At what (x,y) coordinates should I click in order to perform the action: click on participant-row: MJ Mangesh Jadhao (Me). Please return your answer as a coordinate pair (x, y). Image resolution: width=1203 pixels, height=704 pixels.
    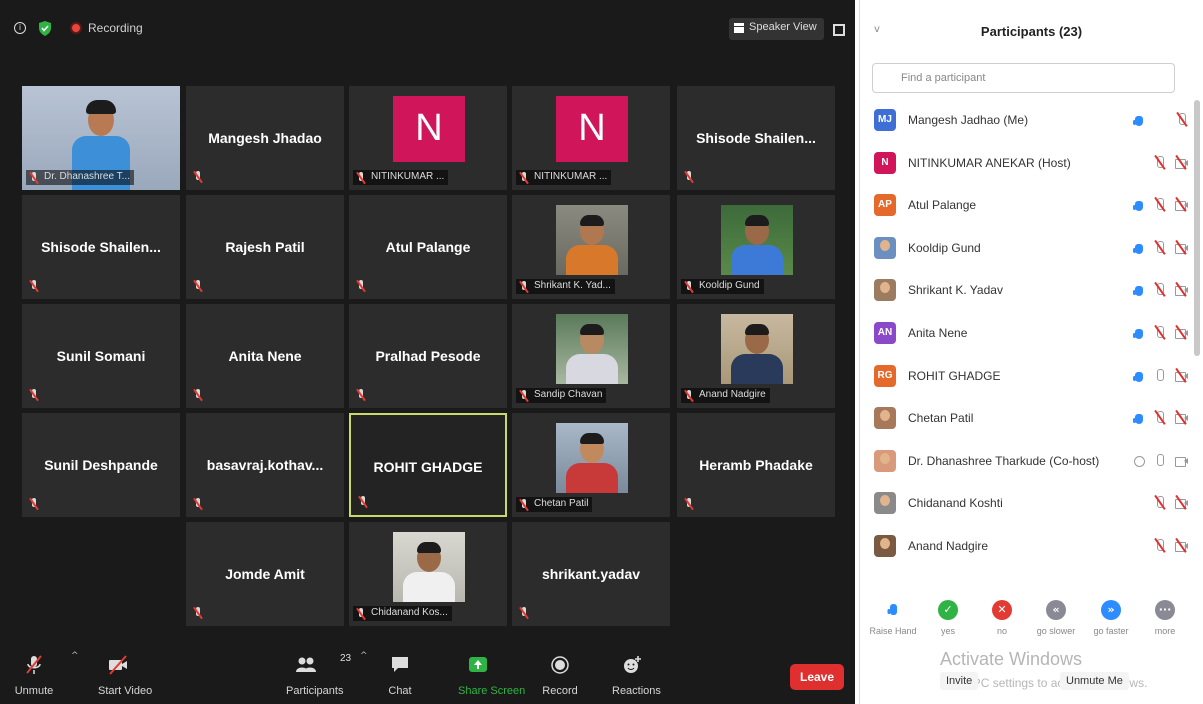
    Looking at the image, I should click on (1032, 120).